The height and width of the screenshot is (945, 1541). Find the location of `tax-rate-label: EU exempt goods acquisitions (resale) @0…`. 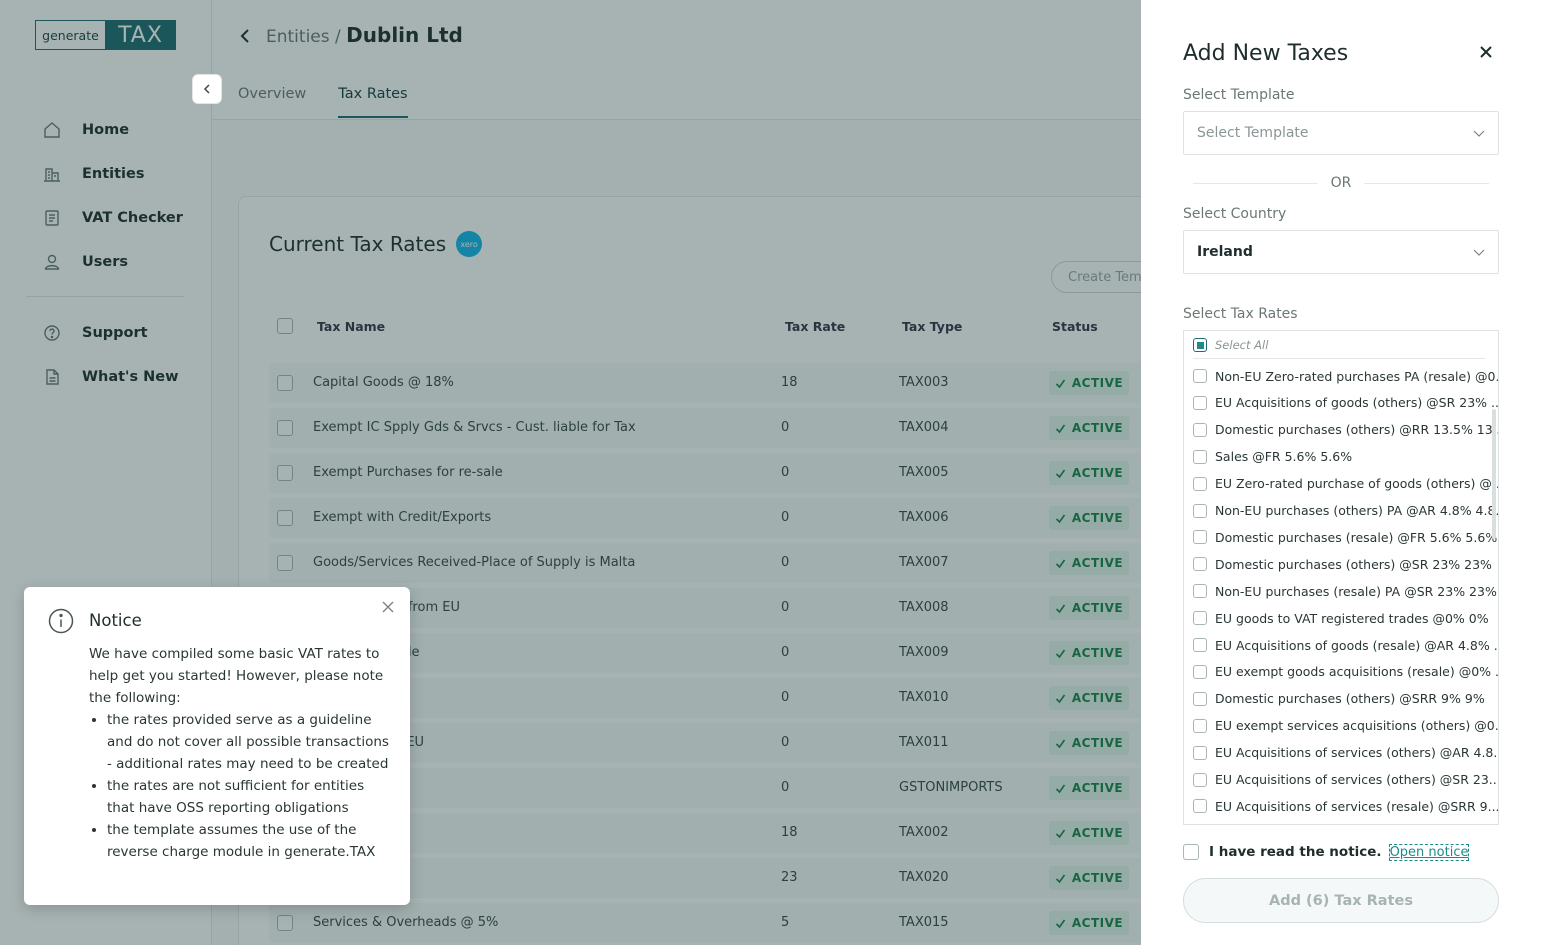

tax-rate-label: EU exempt goods acquisitions (resale) @0… is located at coordinates (1357, 672).